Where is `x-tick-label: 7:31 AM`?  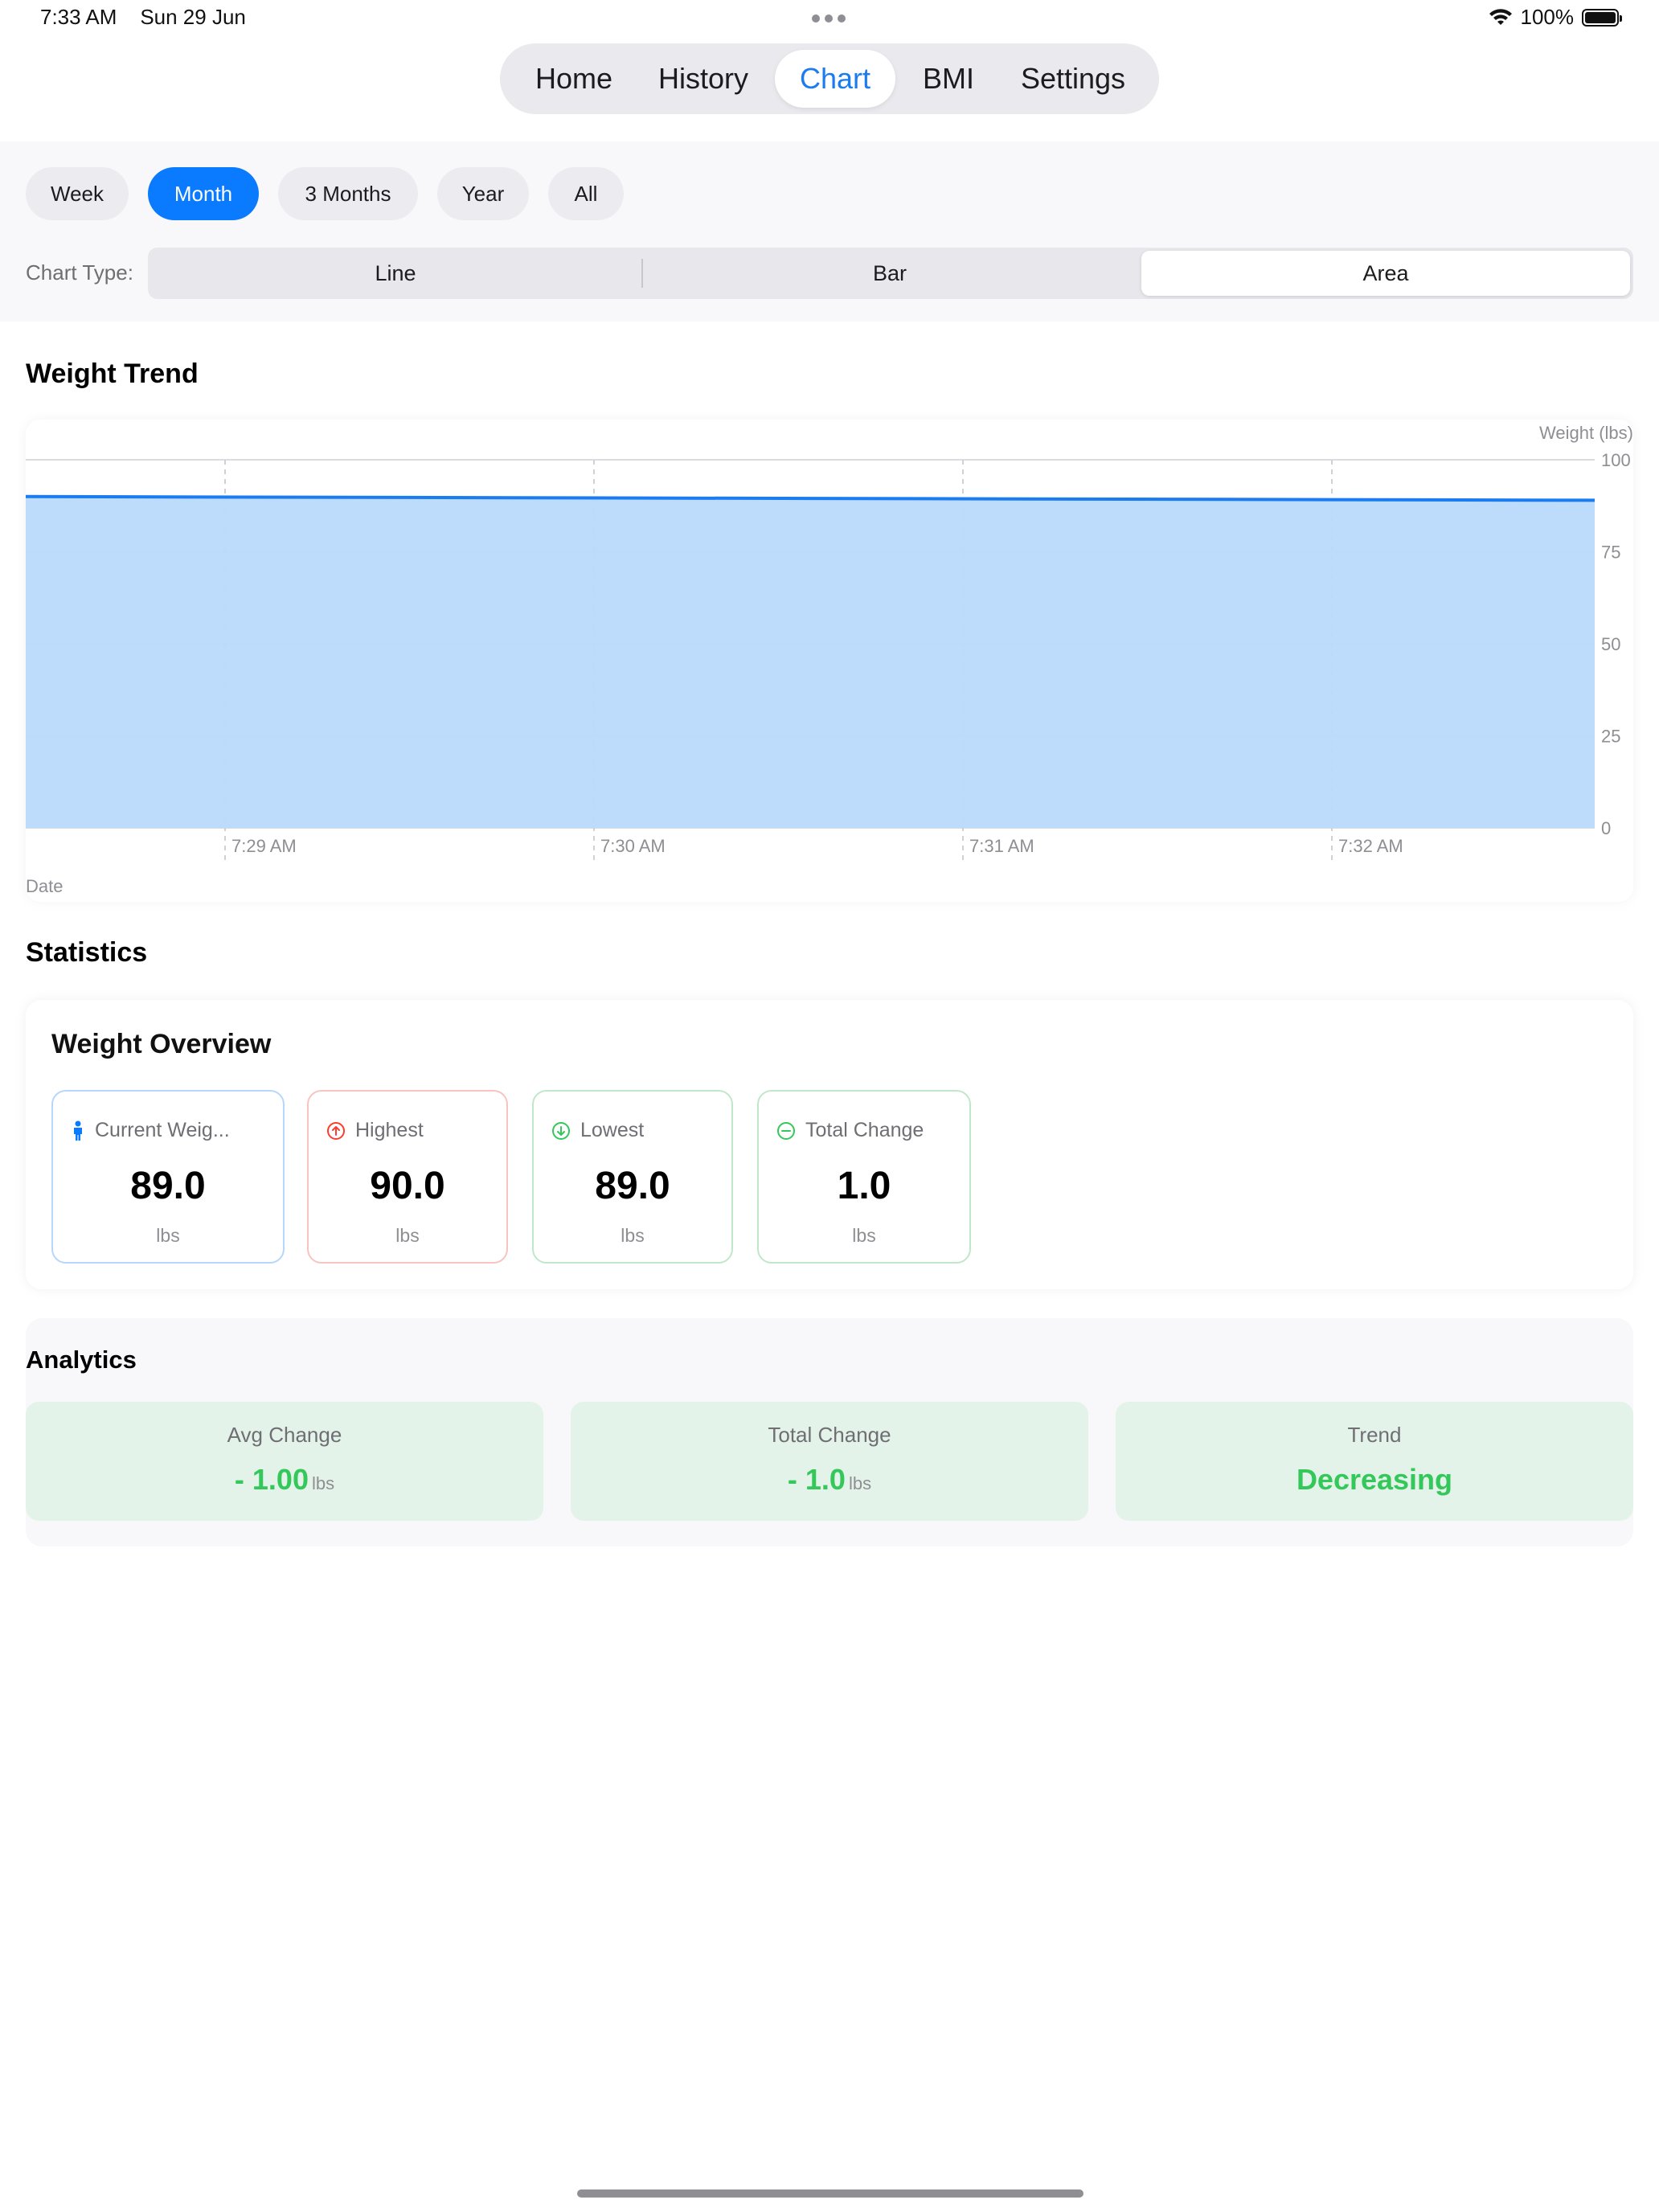
x-tick-label: 7:31 AM is located at coordinates (1001, 846).